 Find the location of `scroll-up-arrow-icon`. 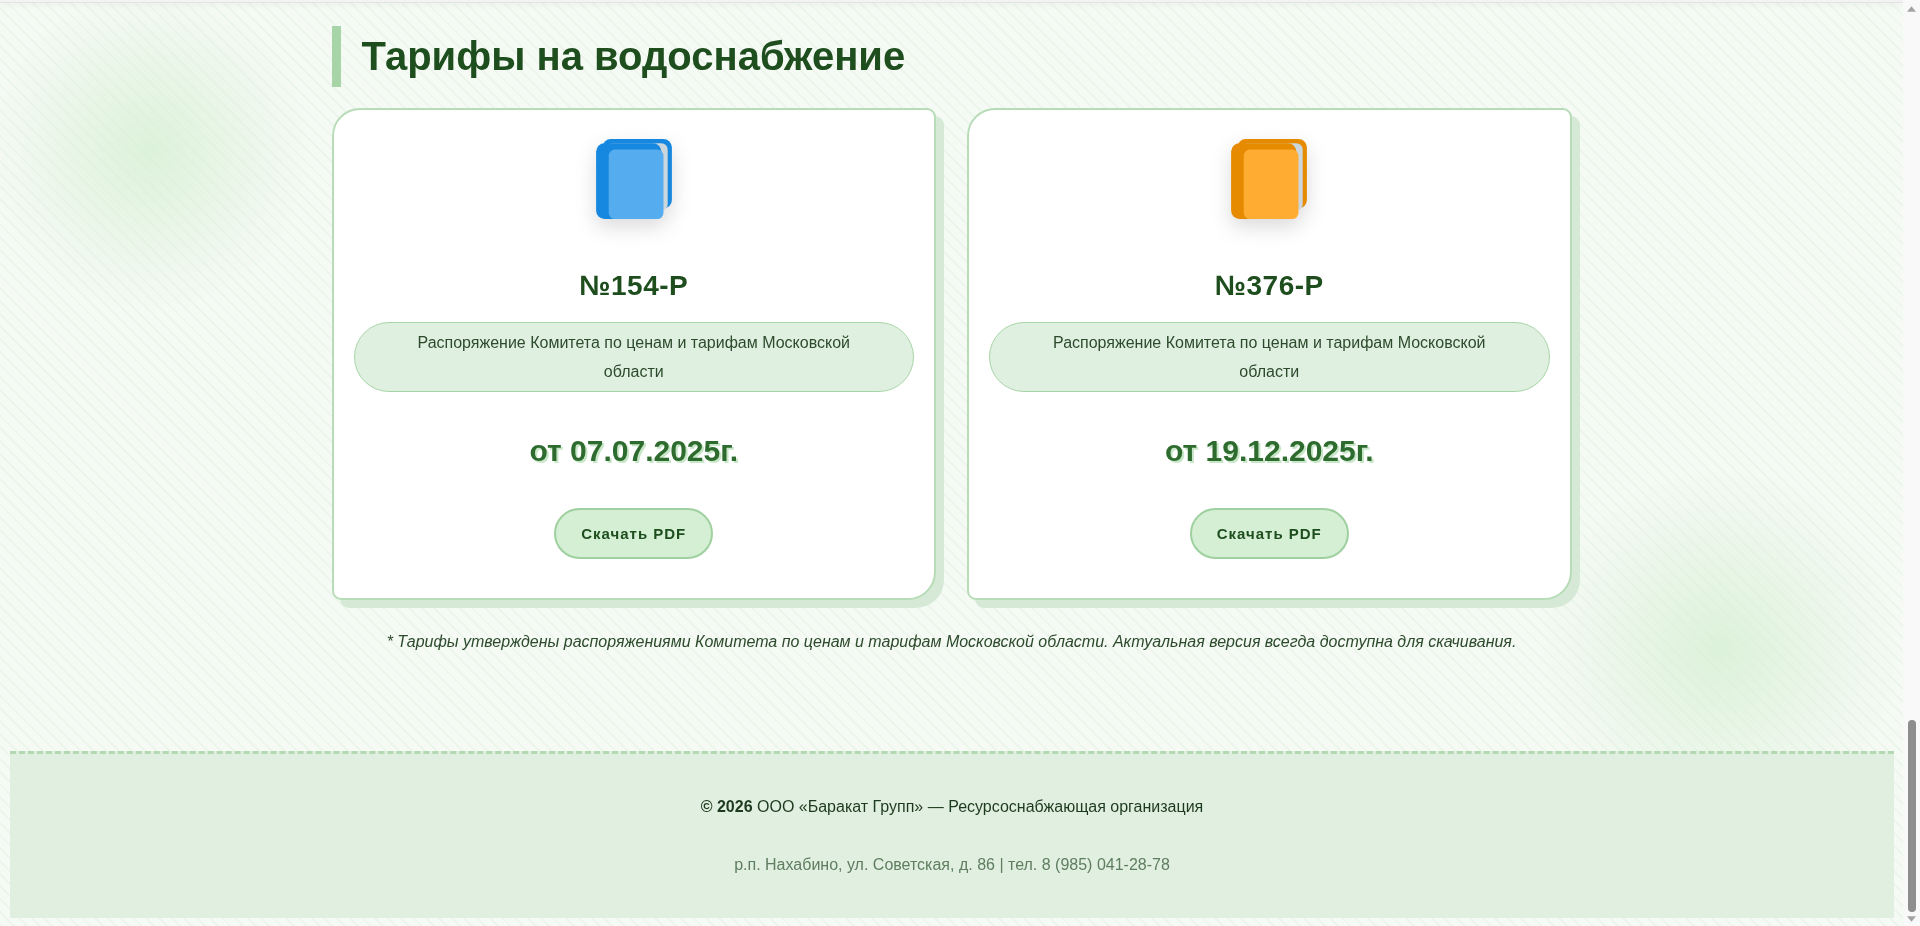

scroll-up-arrow-icon is located at coordinates (1911, 9).